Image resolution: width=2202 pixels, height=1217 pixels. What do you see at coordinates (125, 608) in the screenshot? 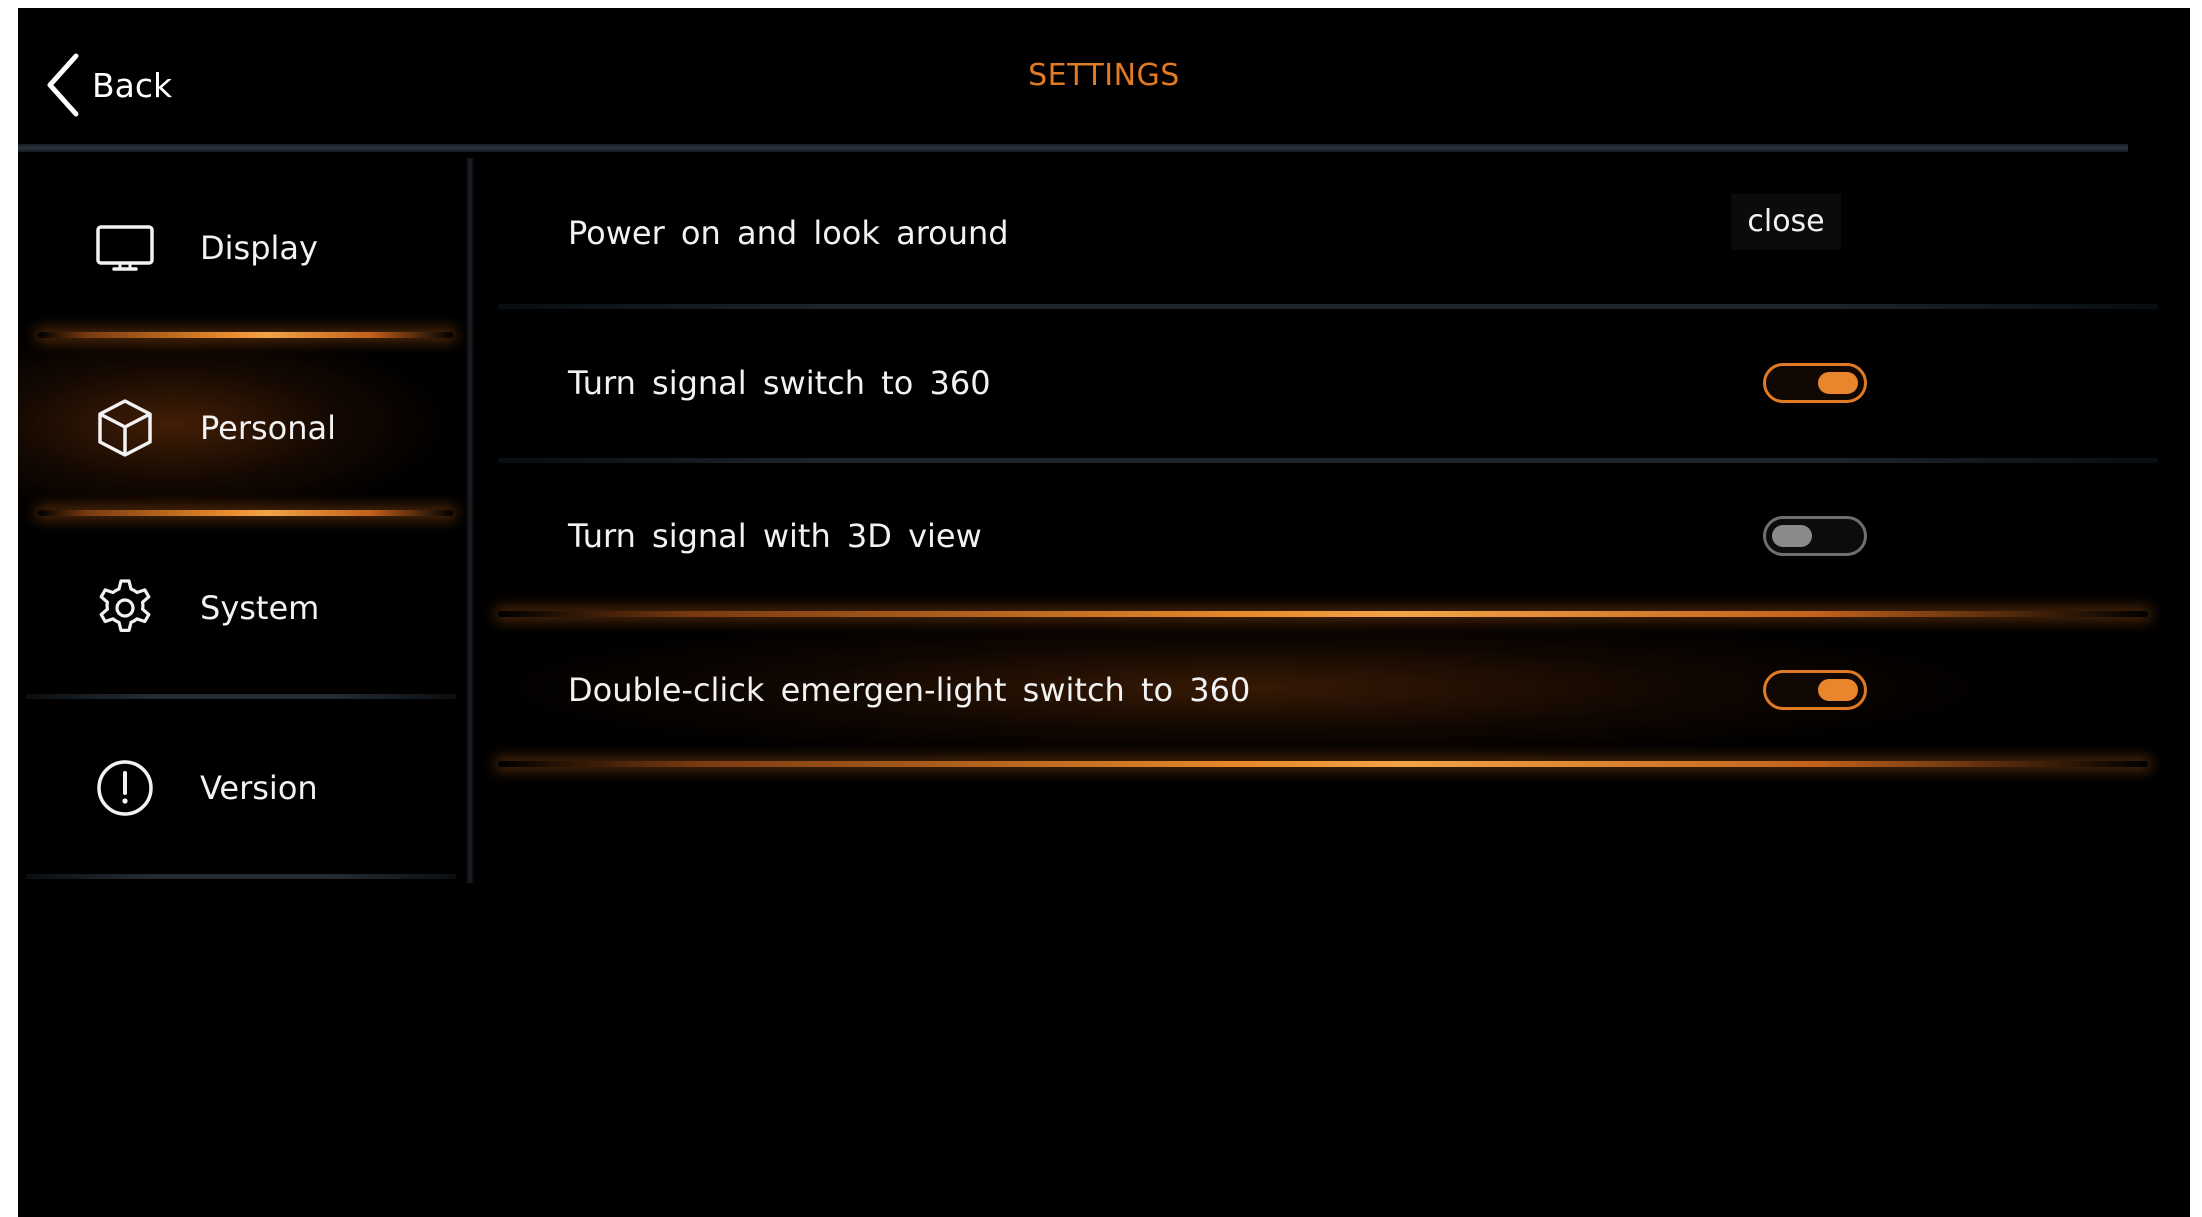
I see `gear-icon` at bounding box center [125, 608].